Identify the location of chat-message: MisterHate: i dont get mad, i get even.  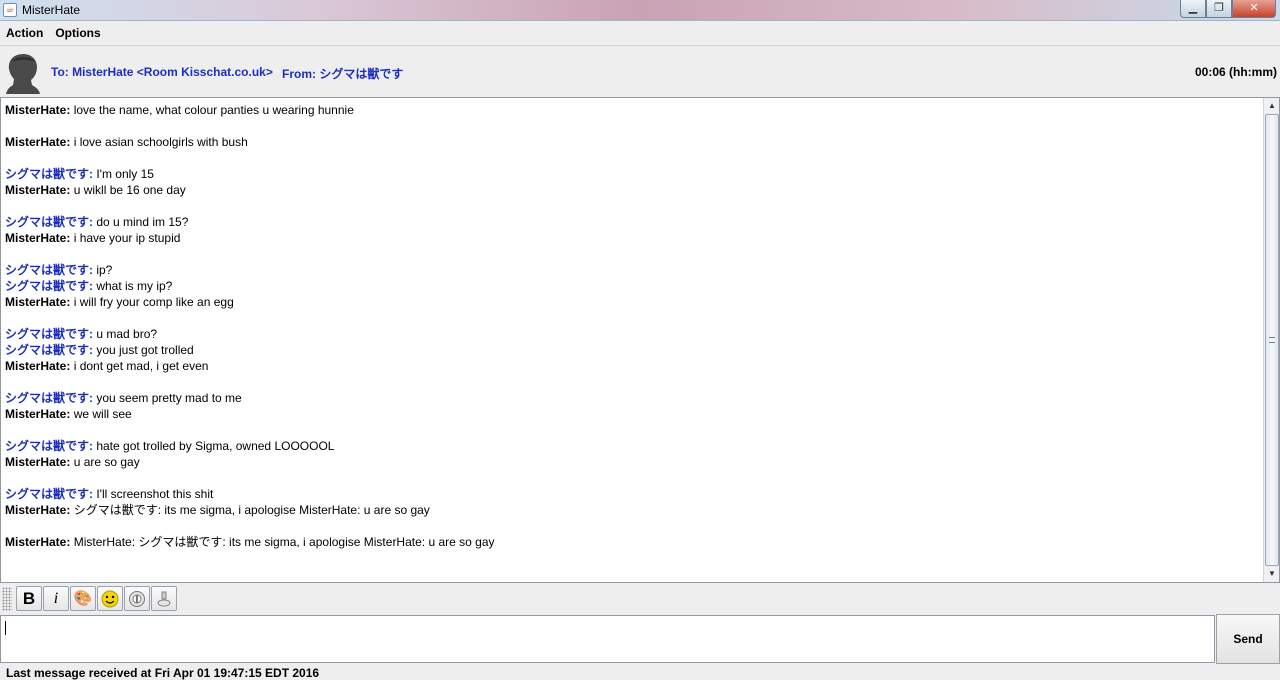
(632, 366).